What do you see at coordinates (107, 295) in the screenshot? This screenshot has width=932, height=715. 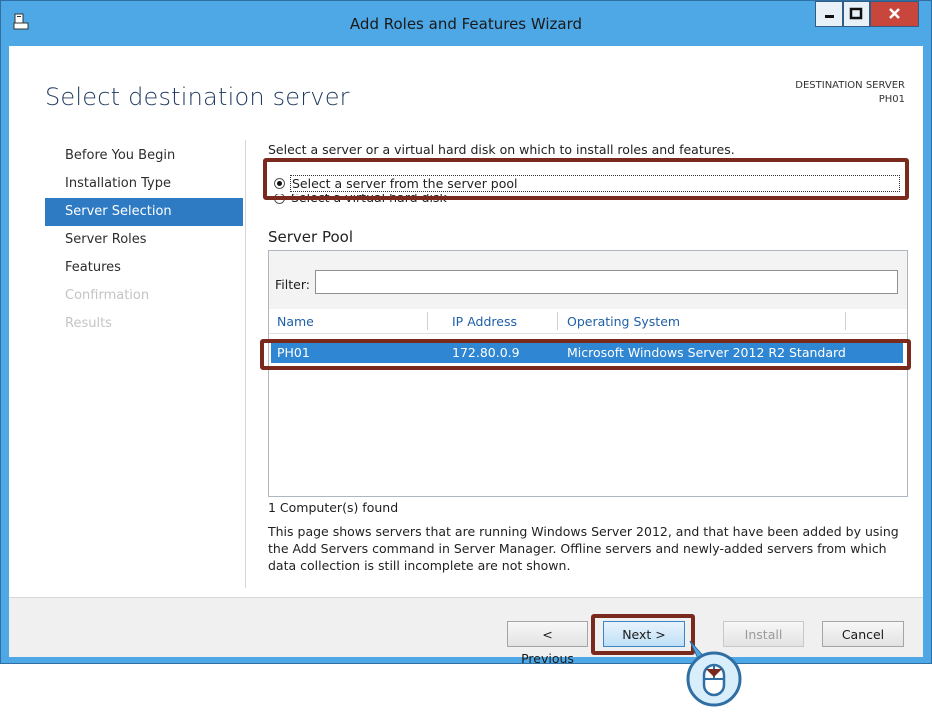 I see `nav-item-confirmation: Confirmation` at bounding box center [107, 295].